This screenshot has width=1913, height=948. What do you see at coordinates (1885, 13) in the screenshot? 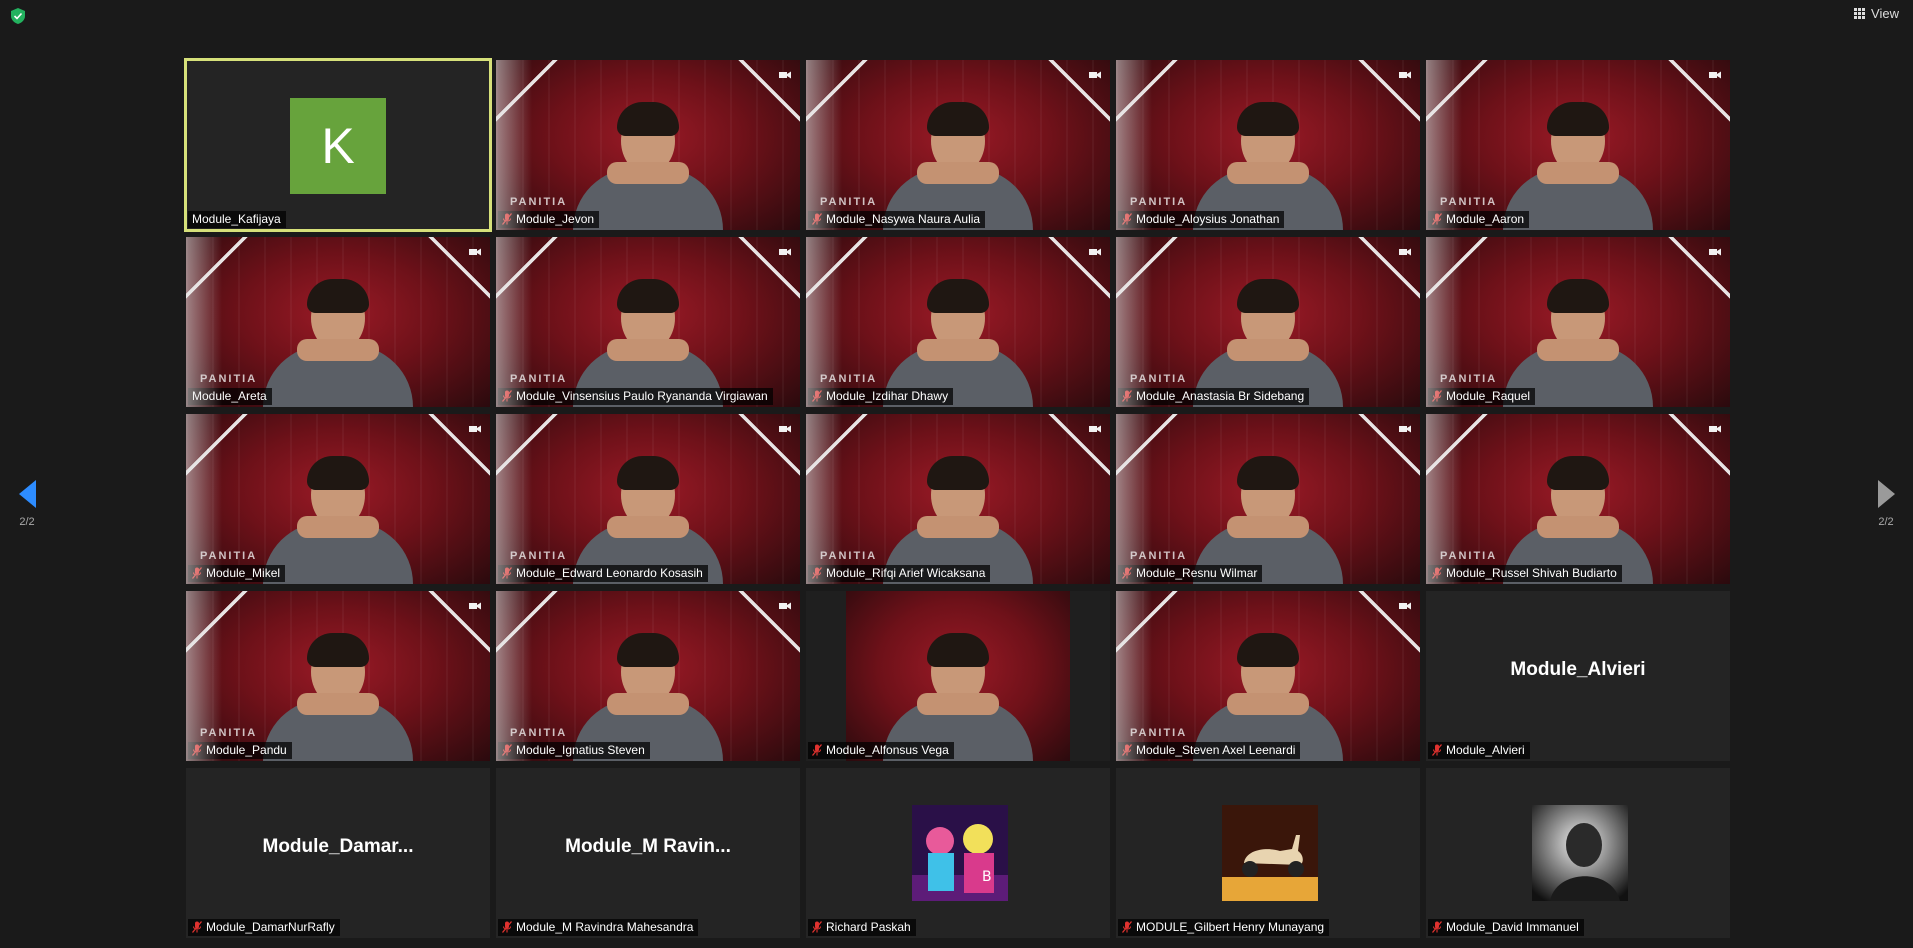
I see `view-label: View` at bounding box center [1885, 13].